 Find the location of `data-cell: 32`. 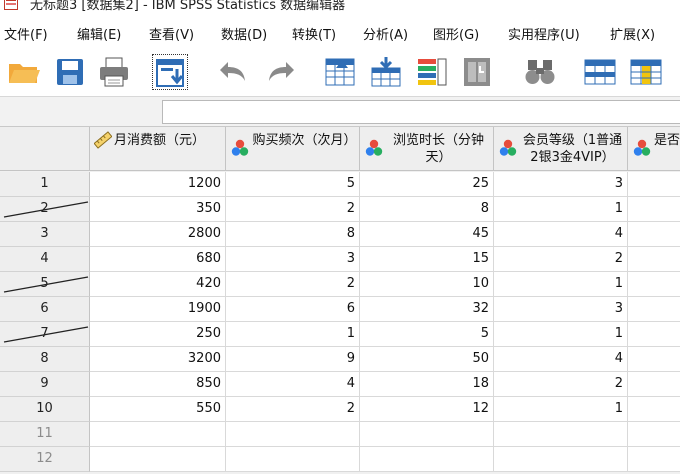

data-cell: 32 is located at coordinates (427, 309).